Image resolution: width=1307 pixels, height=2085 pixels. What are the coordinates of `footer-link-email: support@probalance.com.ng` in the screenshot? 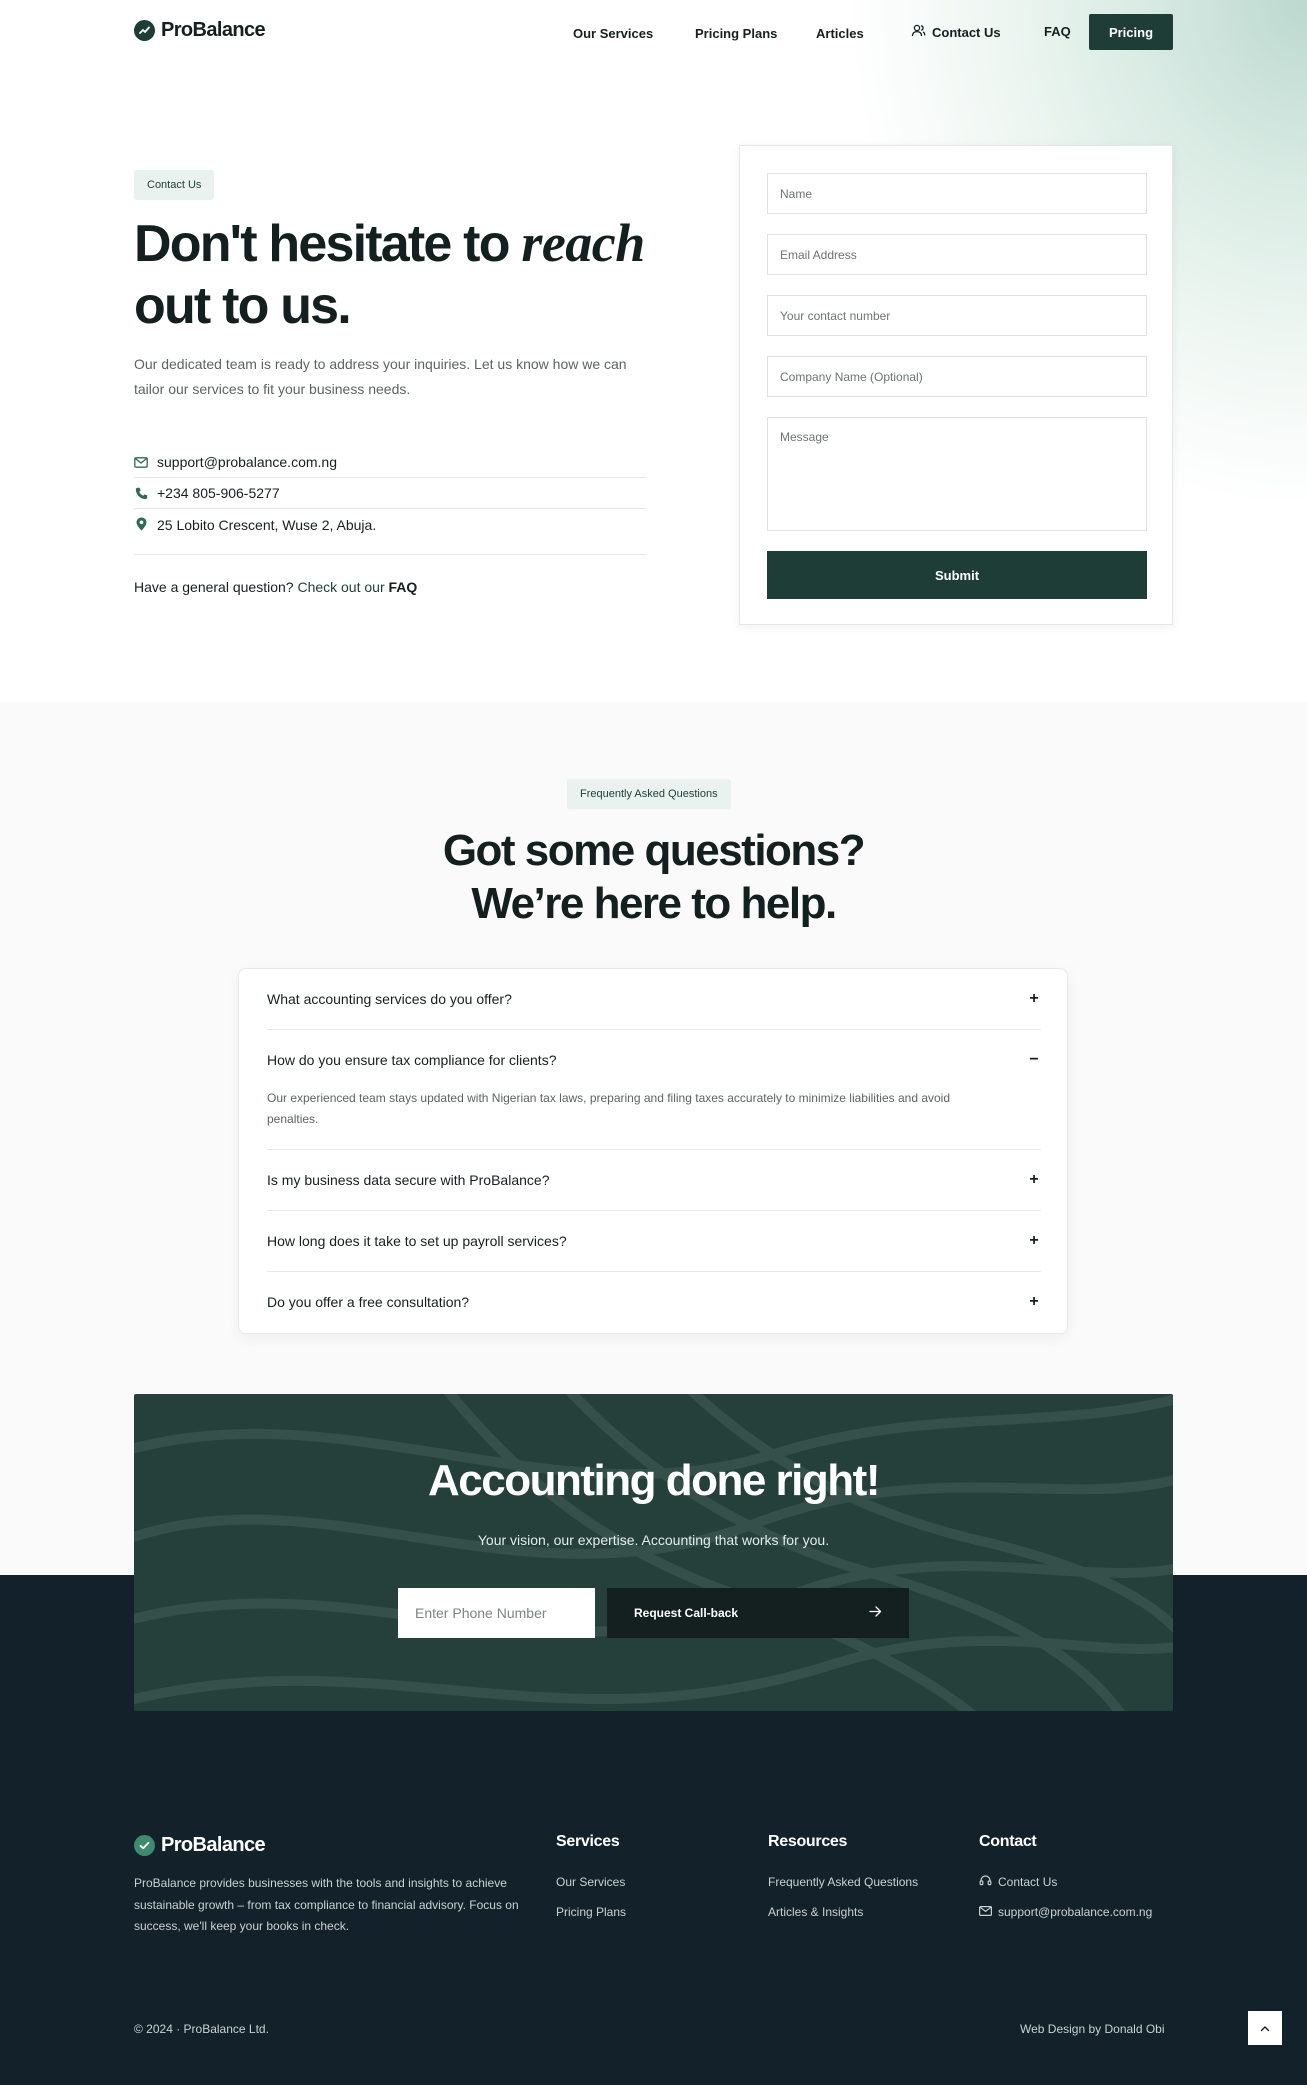 It's located at (1065, 1912).